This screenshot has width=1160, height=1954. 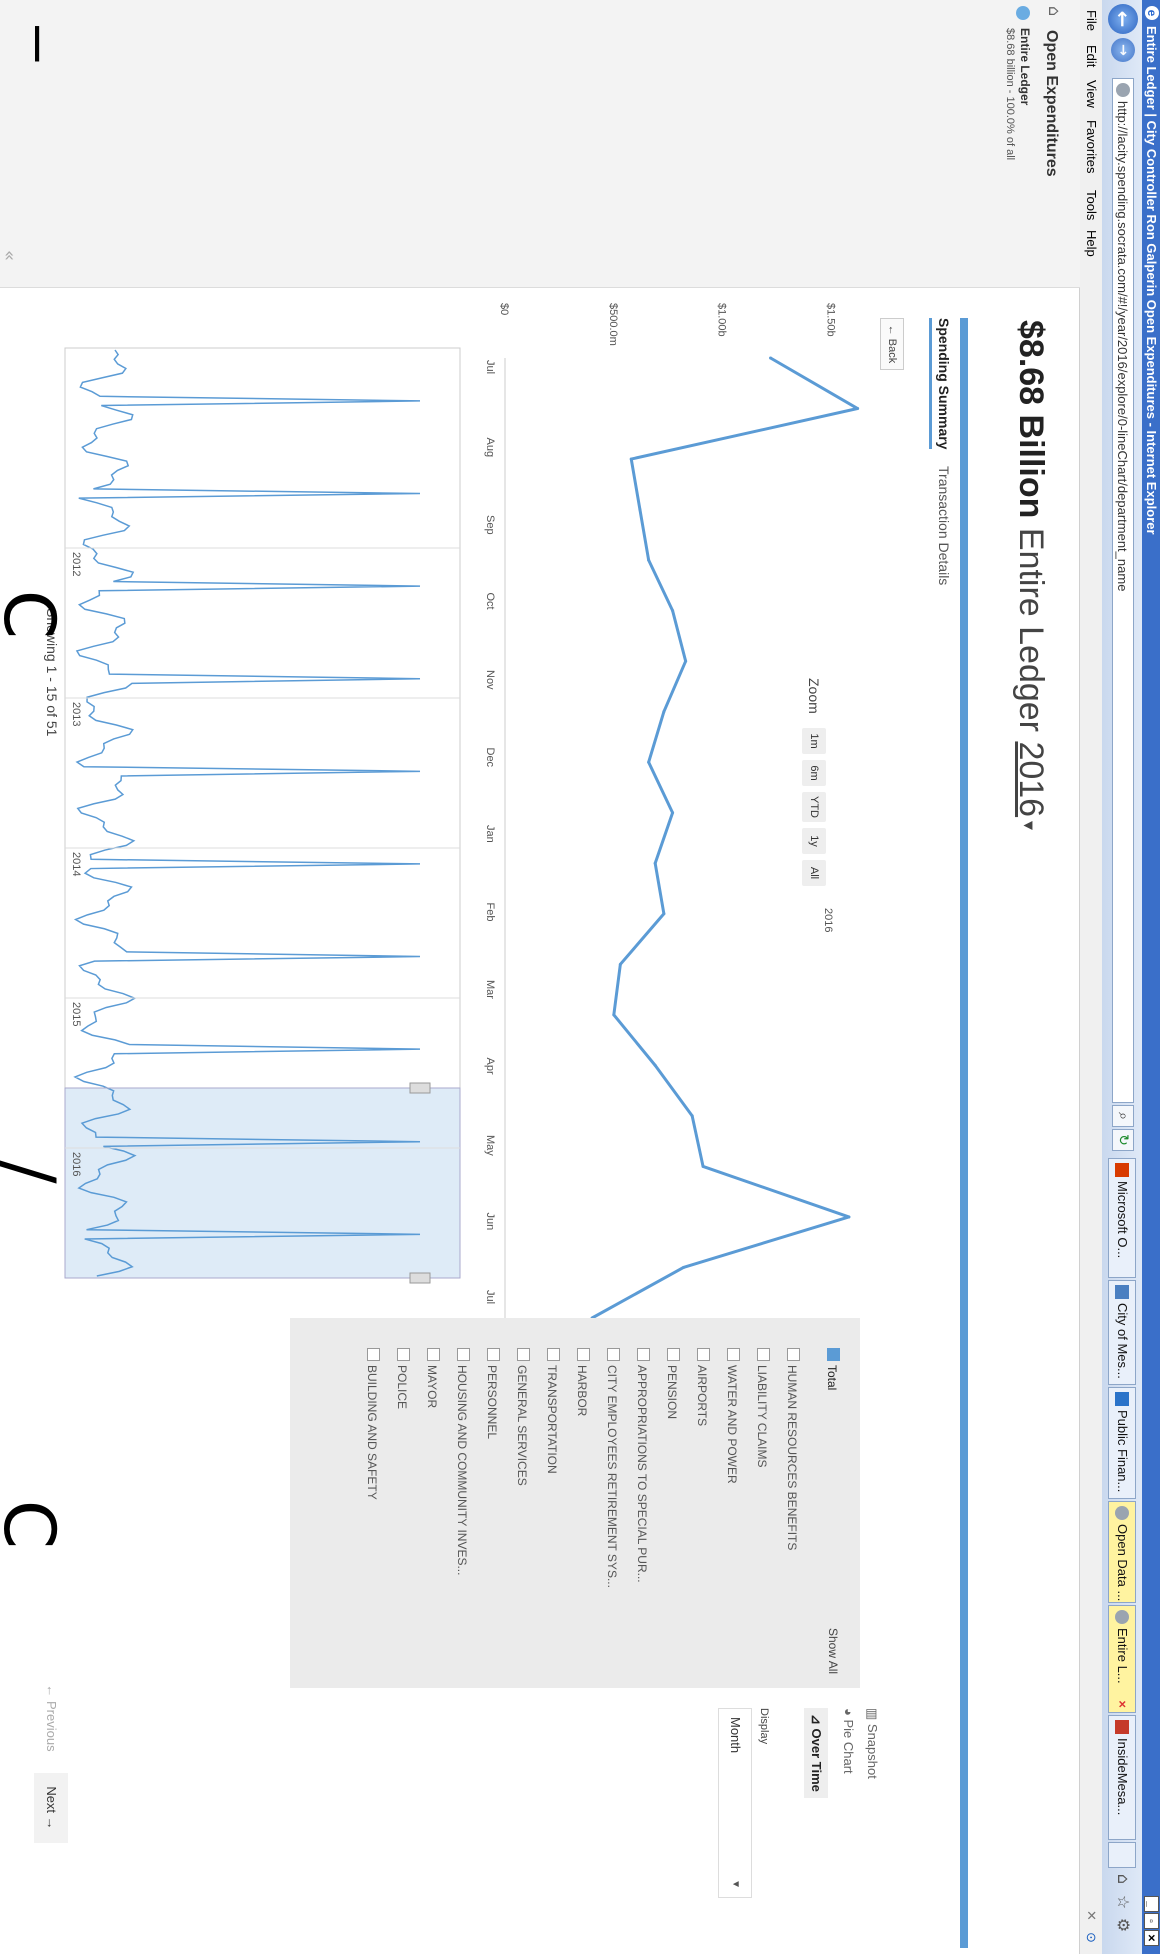 What do you see at coordinates (1123, 1925) in the screenshot?
I see `settings-gear-icon: ⚙` at bounding box center [1123, 1925].